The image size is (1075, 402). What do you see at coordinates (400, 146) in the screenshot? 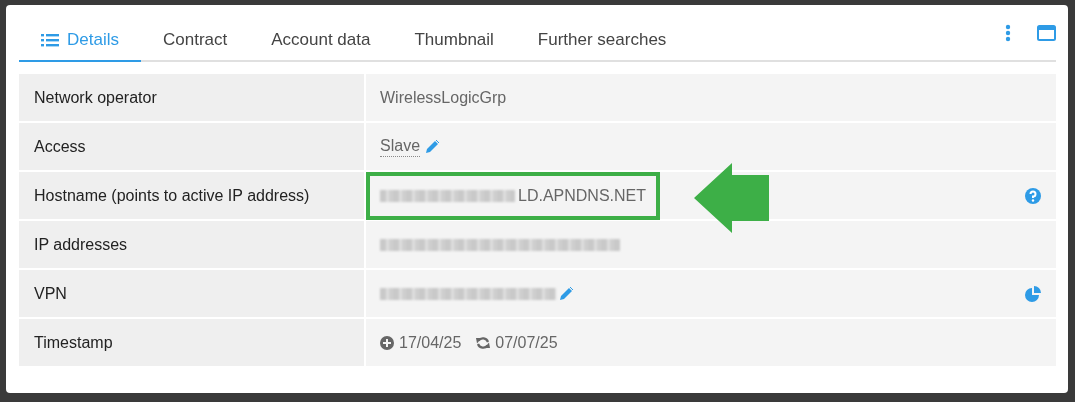
I see `edit-link: Slave` at bounding box center [400, 146].